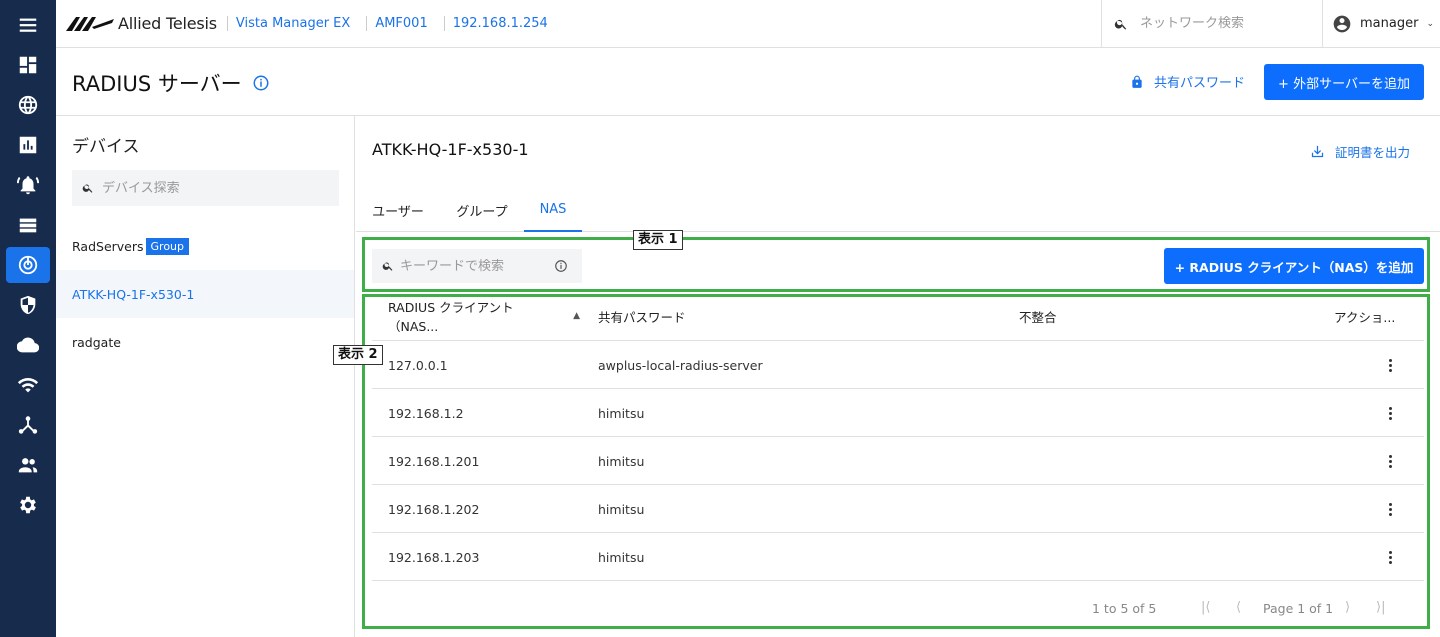  Describe the element at coordinates (1124, 608) in the screenshot. I see `pagination-range: 1 to 5 of 5` at that location.